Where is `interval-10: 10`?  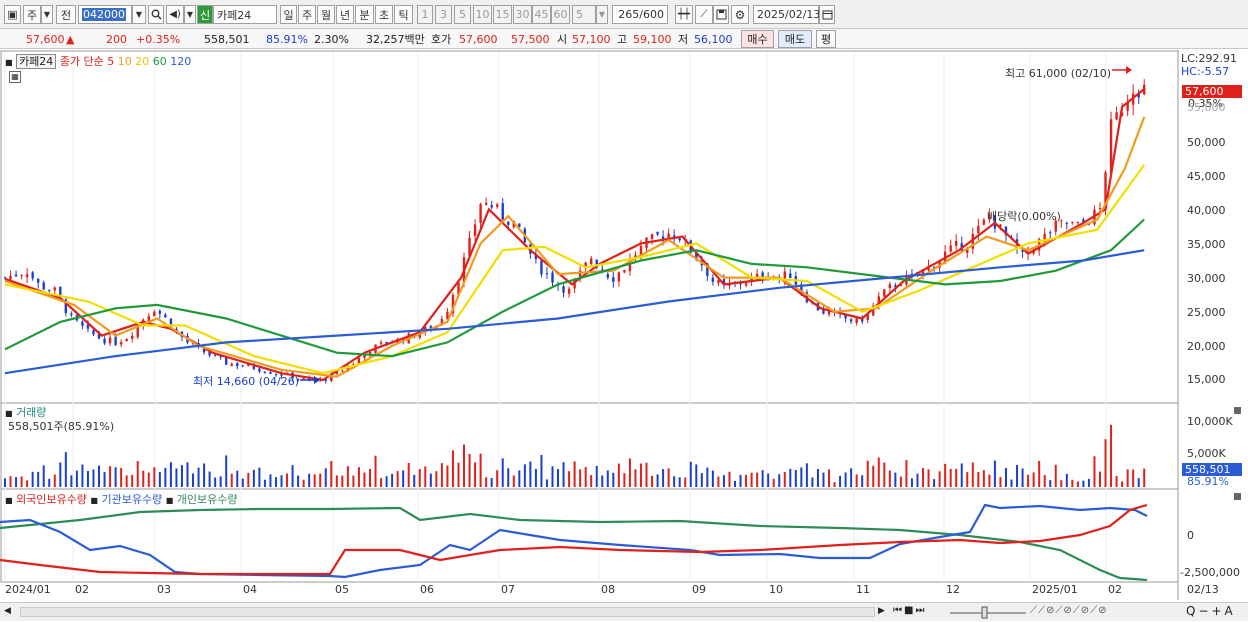
interval-10: 10 is located at coordinates (482, 14).